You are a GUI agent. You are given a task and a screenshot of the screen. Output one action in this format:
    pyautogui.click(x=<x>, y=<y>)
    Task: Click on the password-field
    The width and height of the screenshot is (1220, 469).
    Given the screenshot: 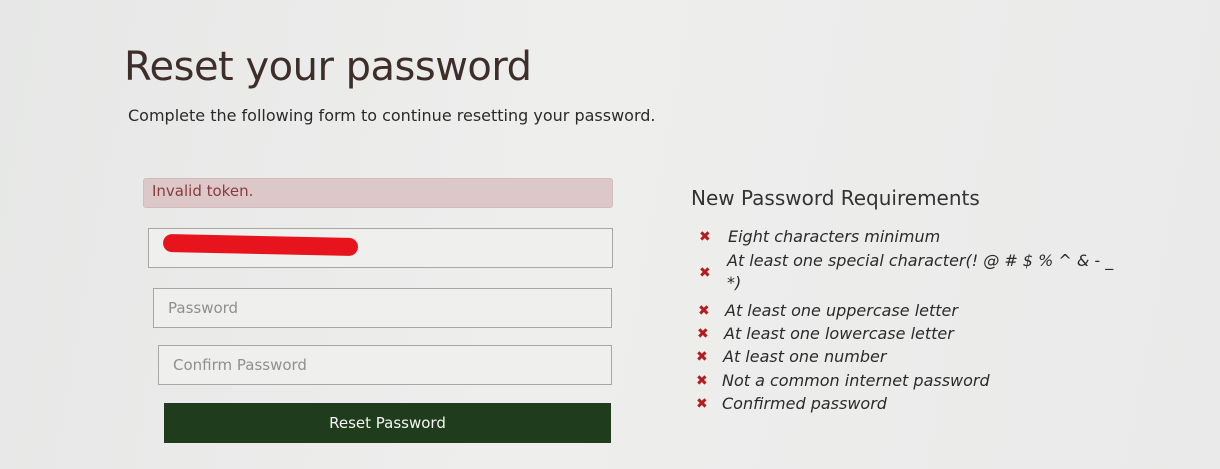 What is the action you would take?
    pyautogui.click(x=382, y=308)
    